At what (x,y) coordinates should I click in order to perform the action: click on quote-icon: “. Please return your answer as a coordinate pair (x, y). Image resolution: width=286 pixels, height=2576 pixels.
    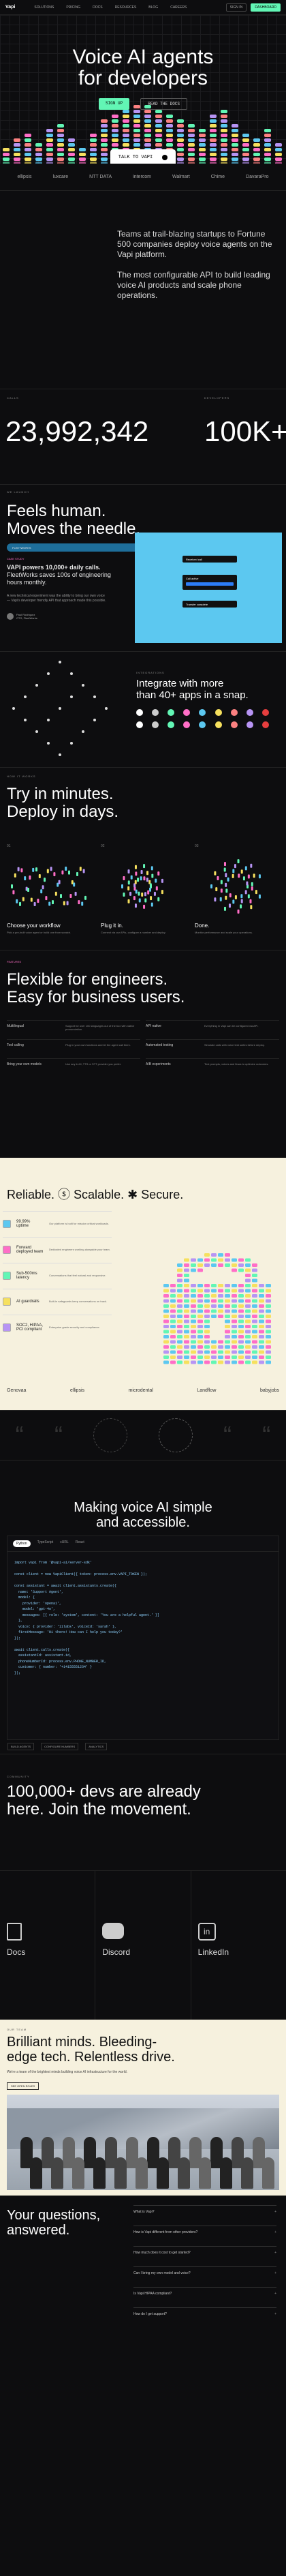
    Looking at the image, I should click on (58, 1435).